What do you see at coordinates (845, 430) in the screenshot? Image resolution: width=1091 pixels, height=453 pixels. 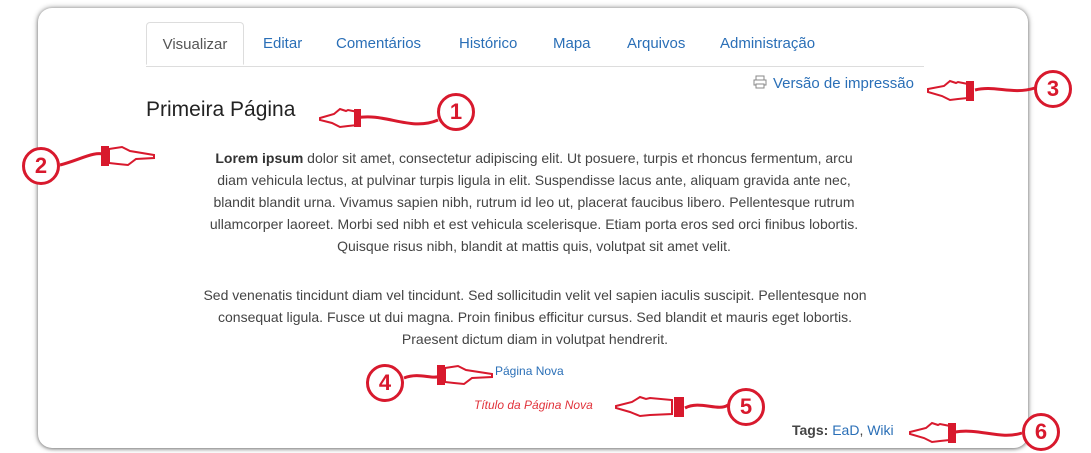 I see `tag-ead: EaD` at bounding box center [845, 430].